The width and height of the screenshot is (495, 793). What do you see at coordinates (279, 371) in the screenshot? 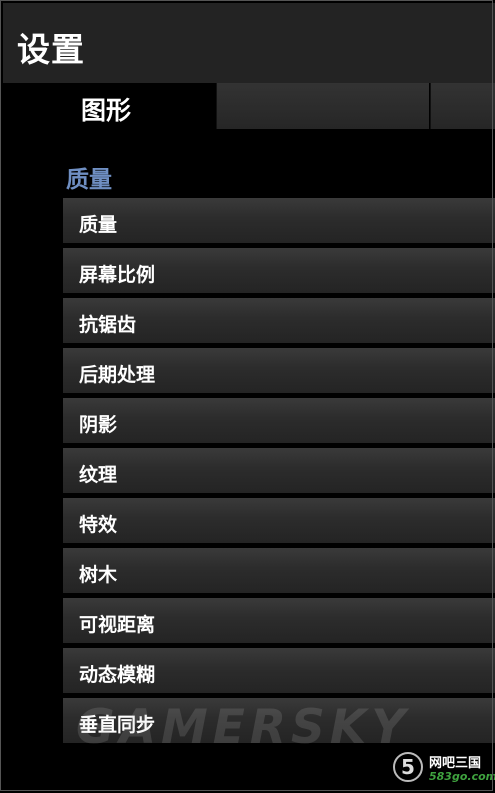
I see `setting-row-post-processing: 后期处理` at bounding box center [279, 371].